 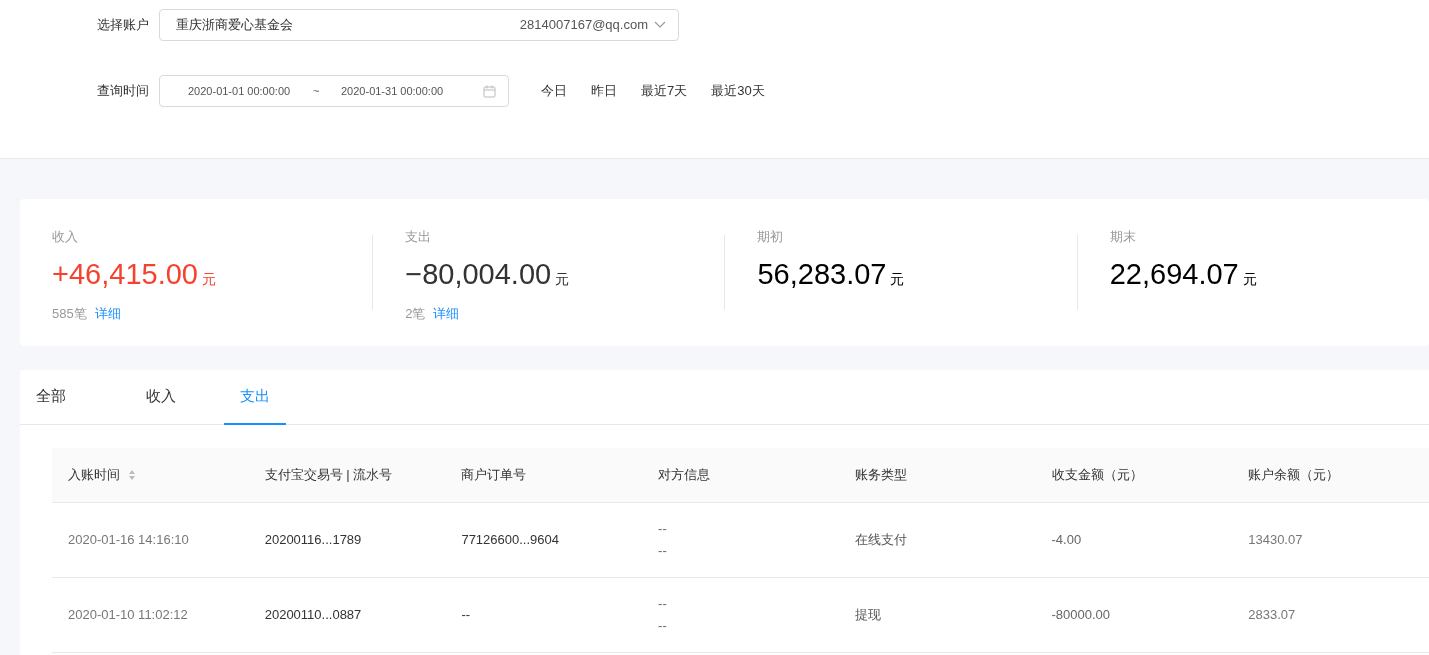 What do you see at coordinates (419, 25) in the screenshot?
I see `account-select: 重庆浙商爱心基金会 2814007167@qq.com` at bounding box center [419, 25].